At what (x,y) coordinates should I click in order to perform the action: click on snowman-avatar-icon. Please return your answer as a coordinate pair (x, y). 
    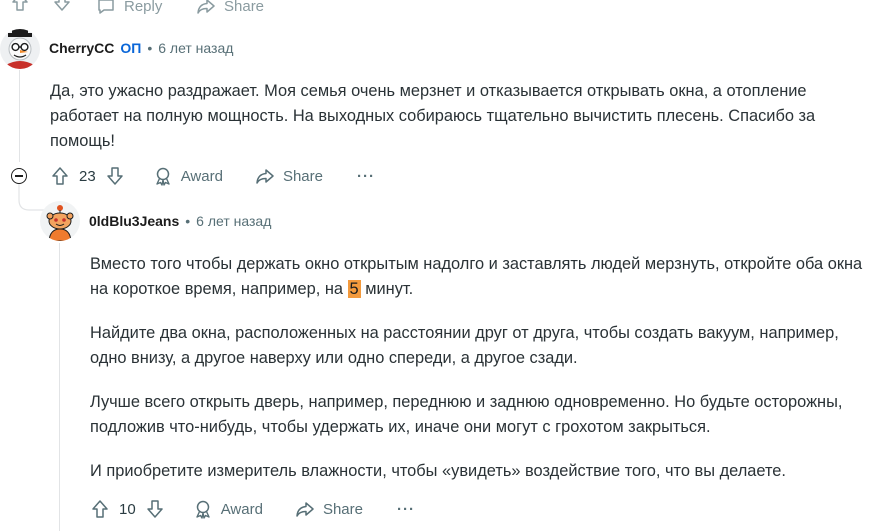
    Looking at the image, I should click on (20, 49).